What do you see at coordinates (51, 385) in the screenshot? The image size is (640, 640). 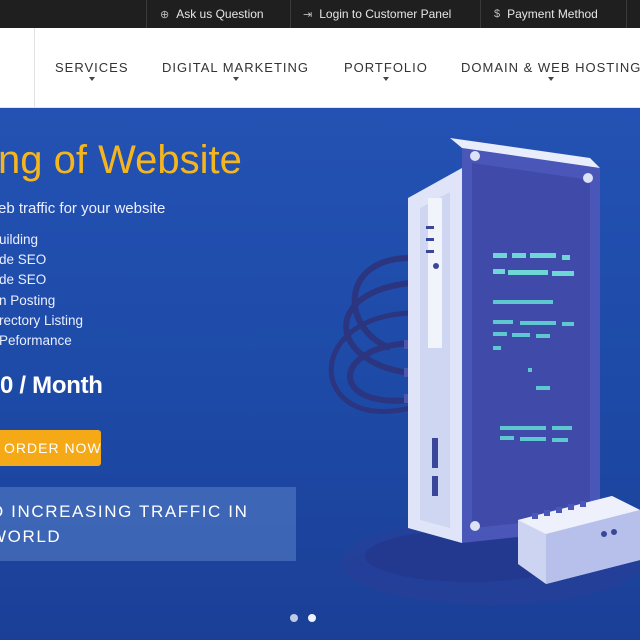 I see `price-label: 0 / Month` at bounding box center [51, 385].